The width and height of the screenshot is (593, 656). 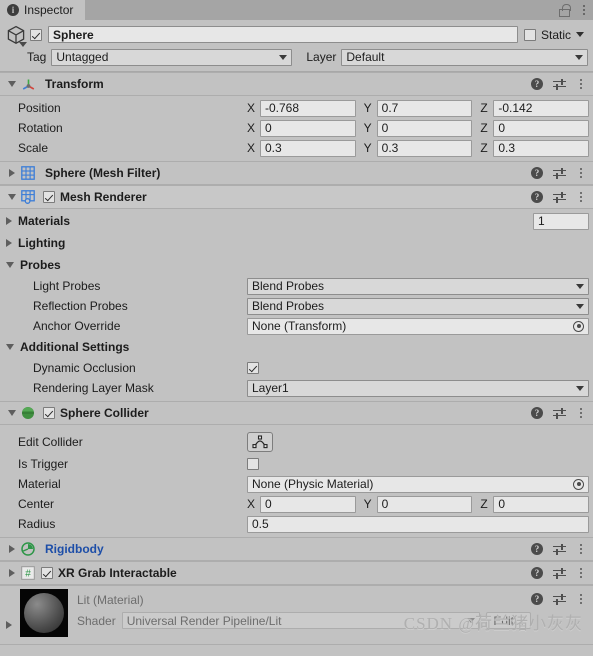 What do you see at coordinates (418, 484) in the screenshot?
I see `physic-material-objectfield: None (Physic Material)` at bounding box center [418, 484].